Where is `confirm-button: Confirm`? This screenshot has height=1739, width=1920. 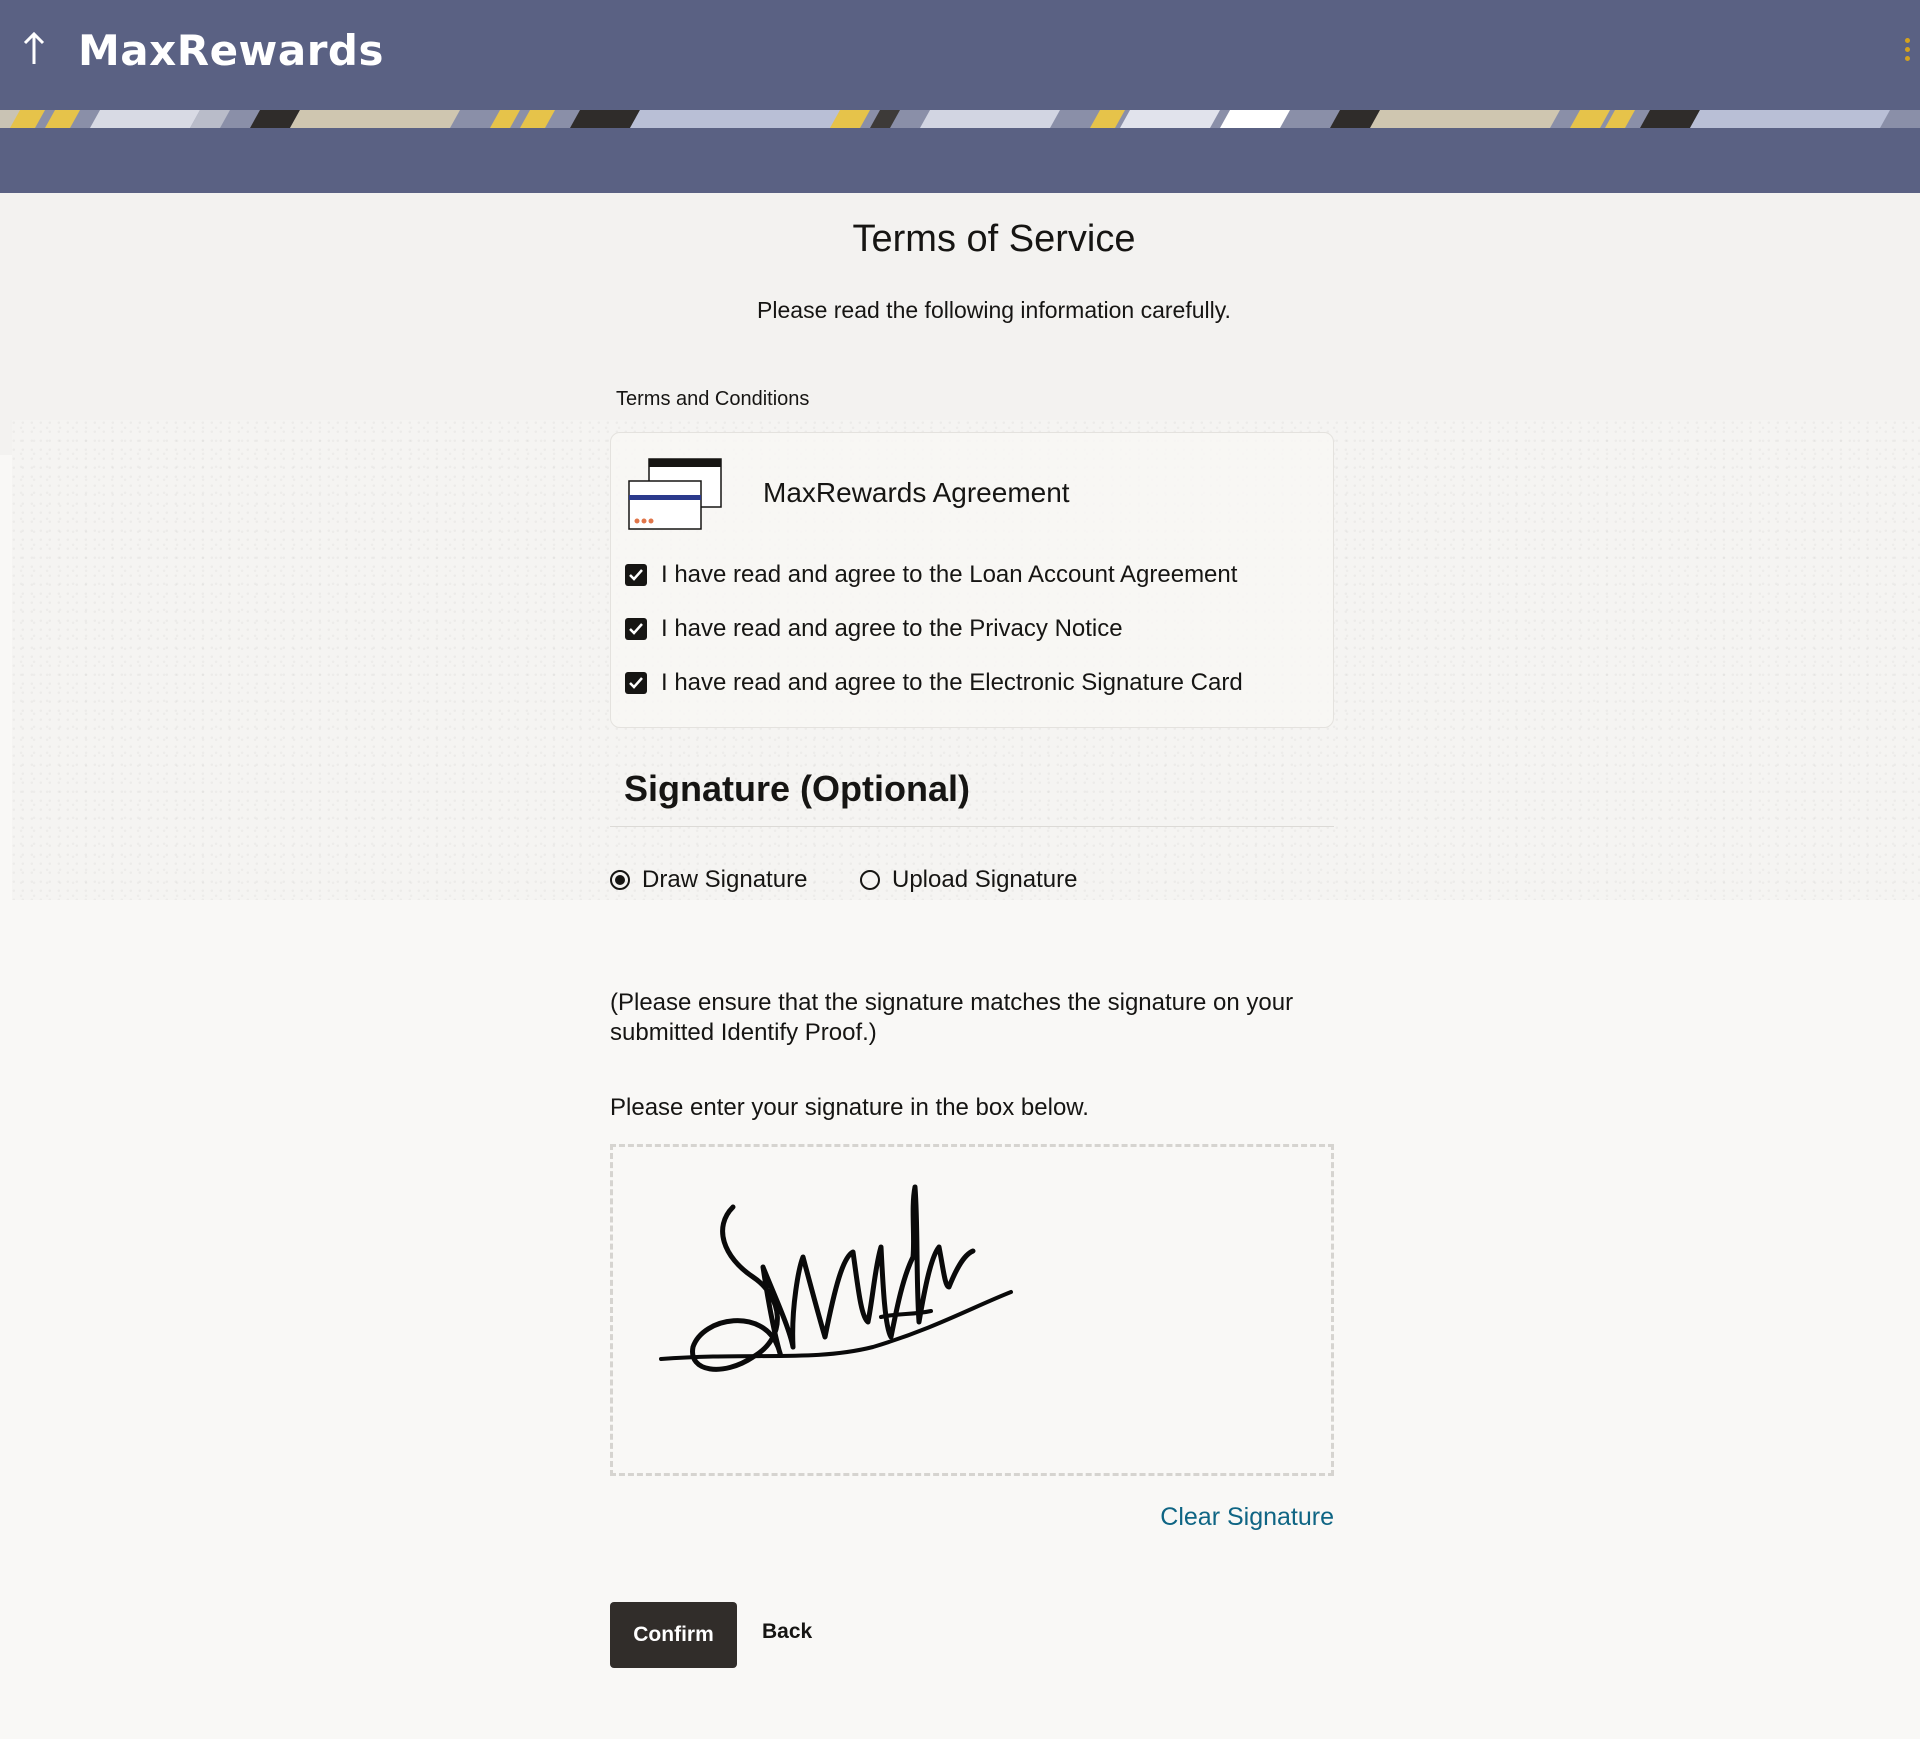 confirm-button: Confirm is located at coordinates (673, 1635).